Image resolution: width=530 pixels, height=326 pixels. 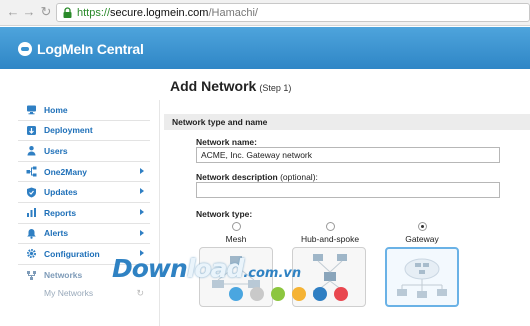 What do you see at coordinates (31, 275) in the screenshot?
I see `network-icon` at bounding box center [31, 275].